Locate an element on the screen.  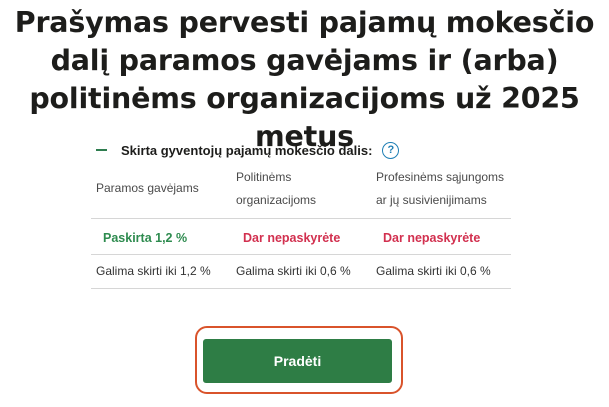
column-header-support-recipients: Paramos gavėjams is located at coordinates (147, 188).